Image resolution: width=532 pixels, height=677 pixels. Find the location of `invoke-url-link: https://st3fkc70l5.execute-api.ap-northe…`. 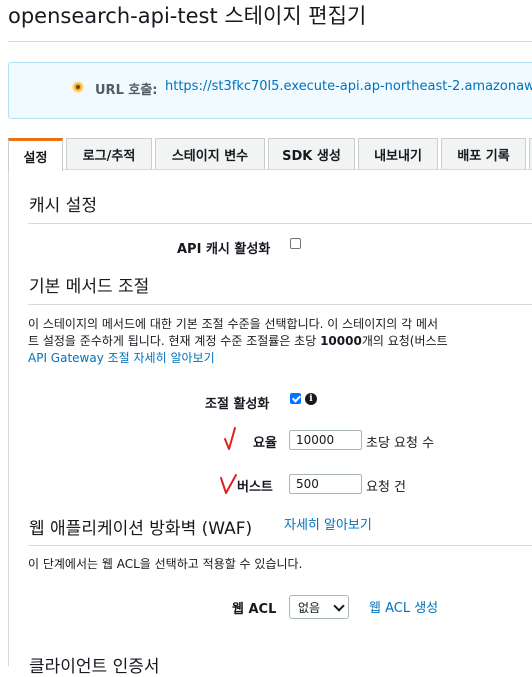

invoke-url-link: https://st3fkc70l5.execute-api.ap-northe… is located at coordinates (348, 86).